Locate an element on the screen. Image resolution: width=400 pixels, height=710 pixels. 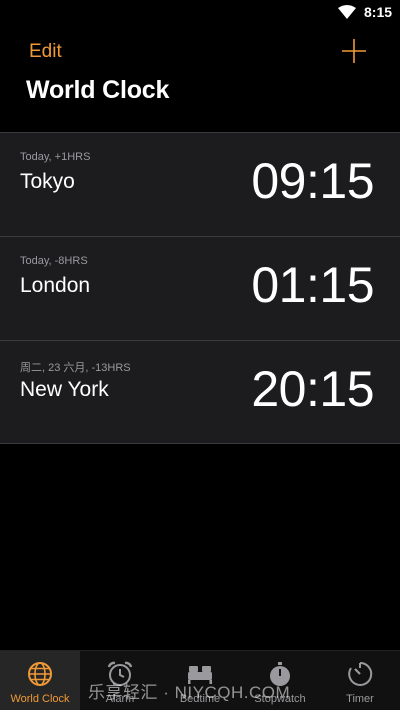
wifi-icon is located at coordinates (347, 12).